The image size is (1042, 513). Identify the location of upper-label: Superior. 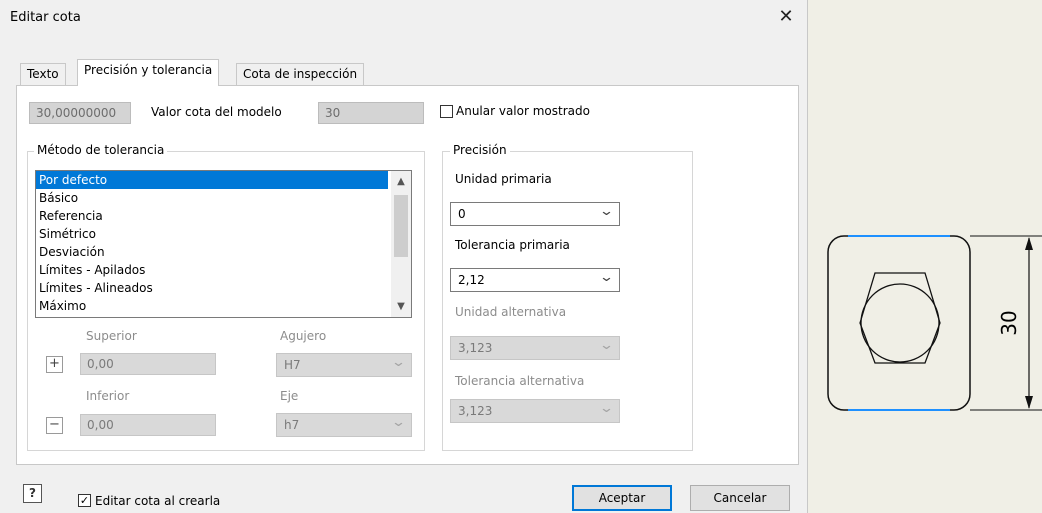
(111, 336).